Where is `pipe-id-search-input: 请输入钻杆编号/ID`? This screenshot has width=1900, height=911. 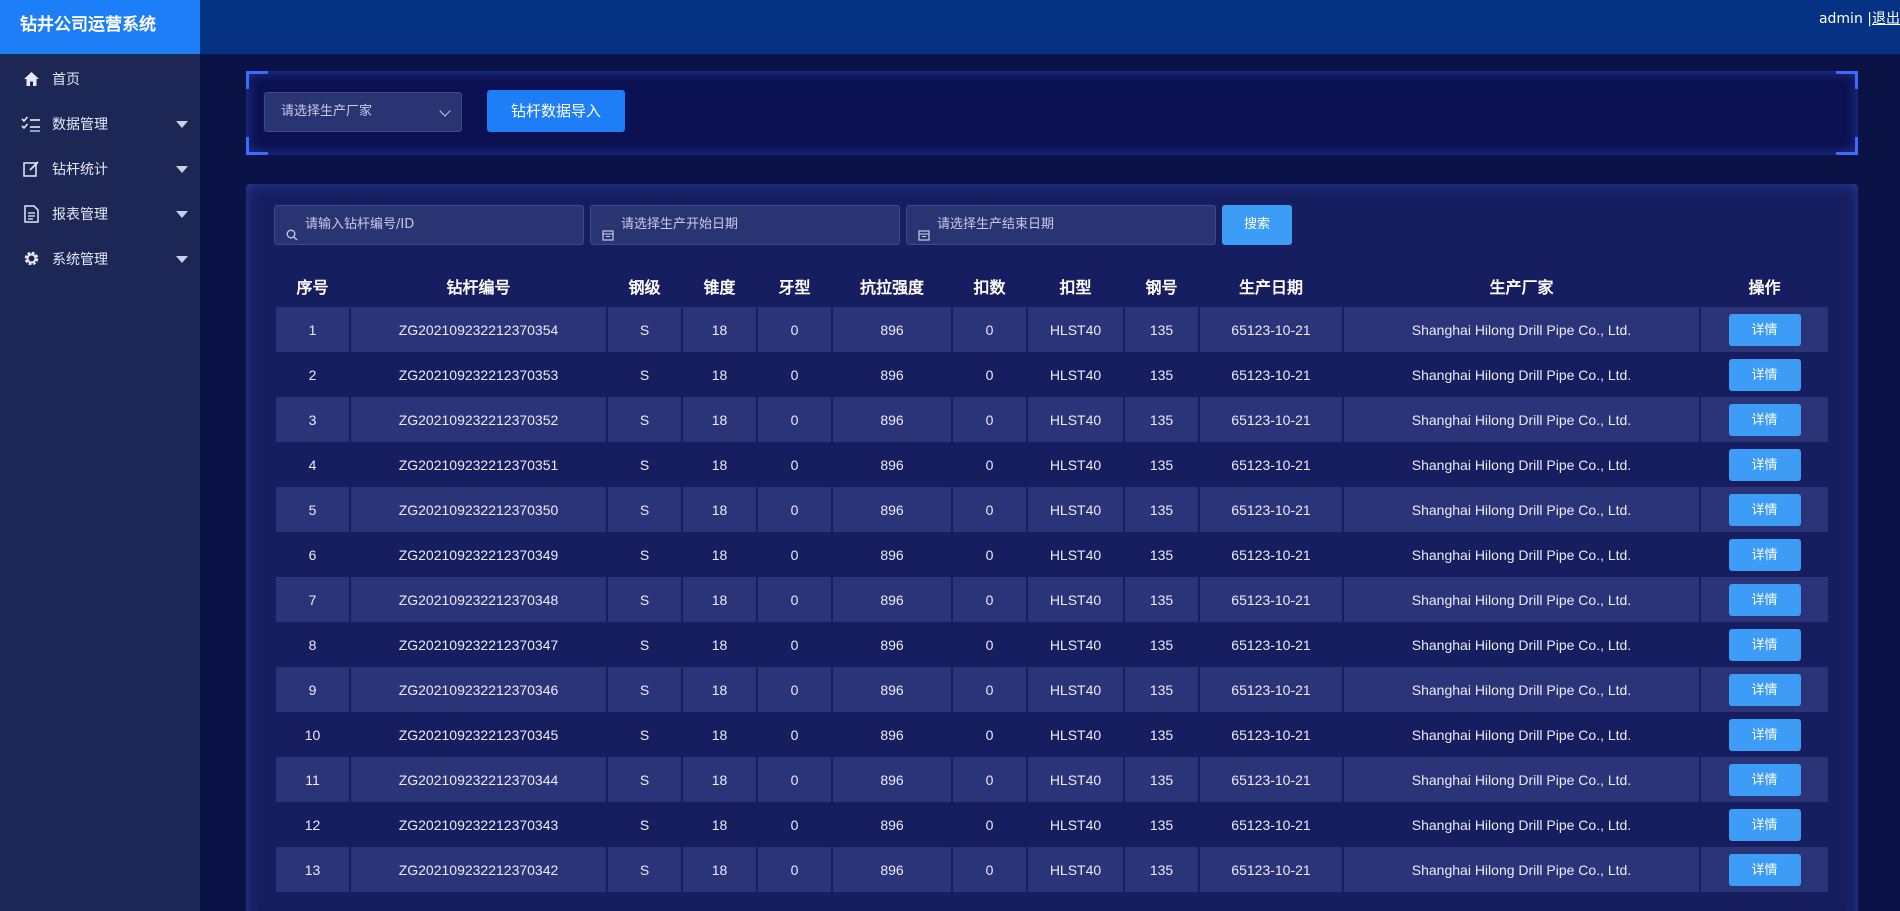
pipe-id-search-input: 请输入钻杆编号/ID is located at coordinates (429, 225).